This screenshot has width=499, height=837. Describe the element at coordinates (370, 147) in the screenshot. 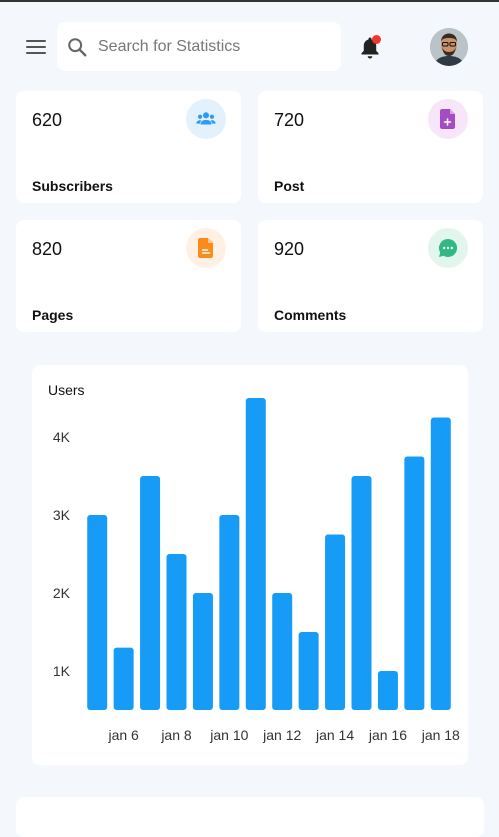

I see `stat-card-post: 720 Post` at that location.